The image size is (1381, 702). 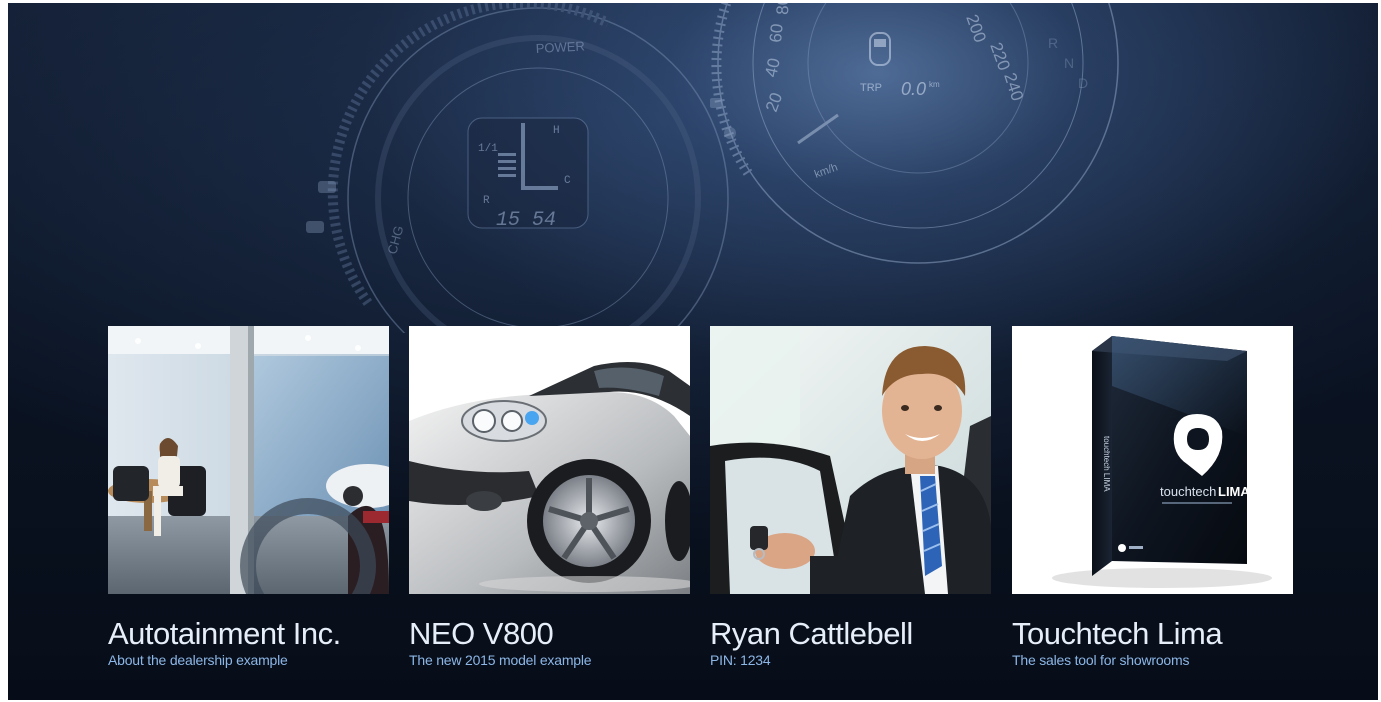 I want to click on salesman-image, so click(x=850, y=460).